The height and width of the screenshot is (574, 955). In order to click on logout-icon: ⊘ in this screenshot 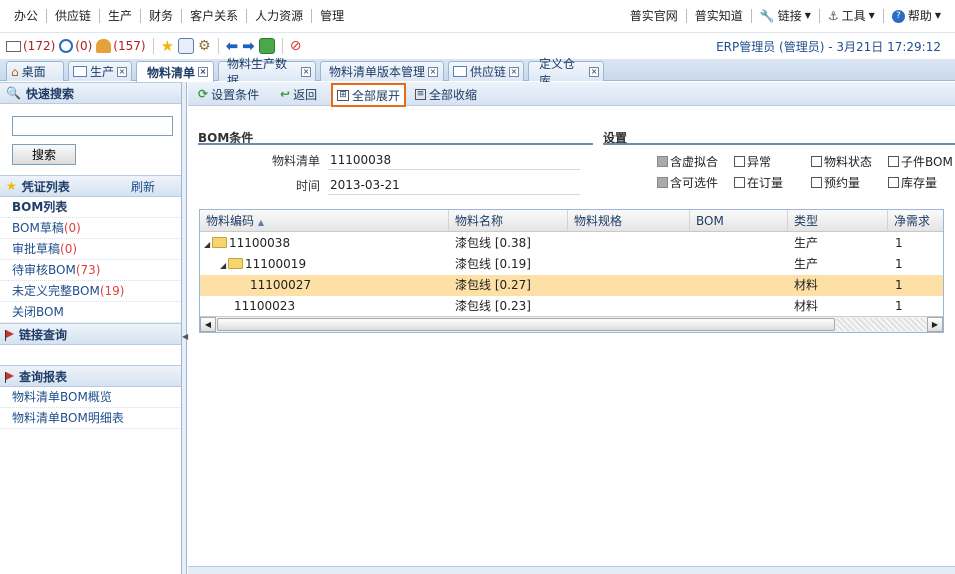, I will do `click(296, 46)`.